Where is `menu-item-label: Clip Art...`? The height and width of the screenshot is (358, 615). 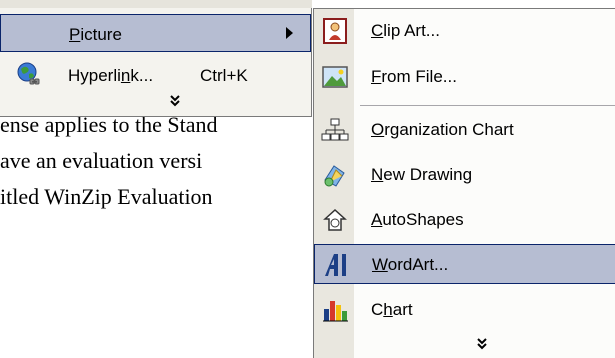 menu-item-label: Clip Art... is located at coordinates (405, 31).